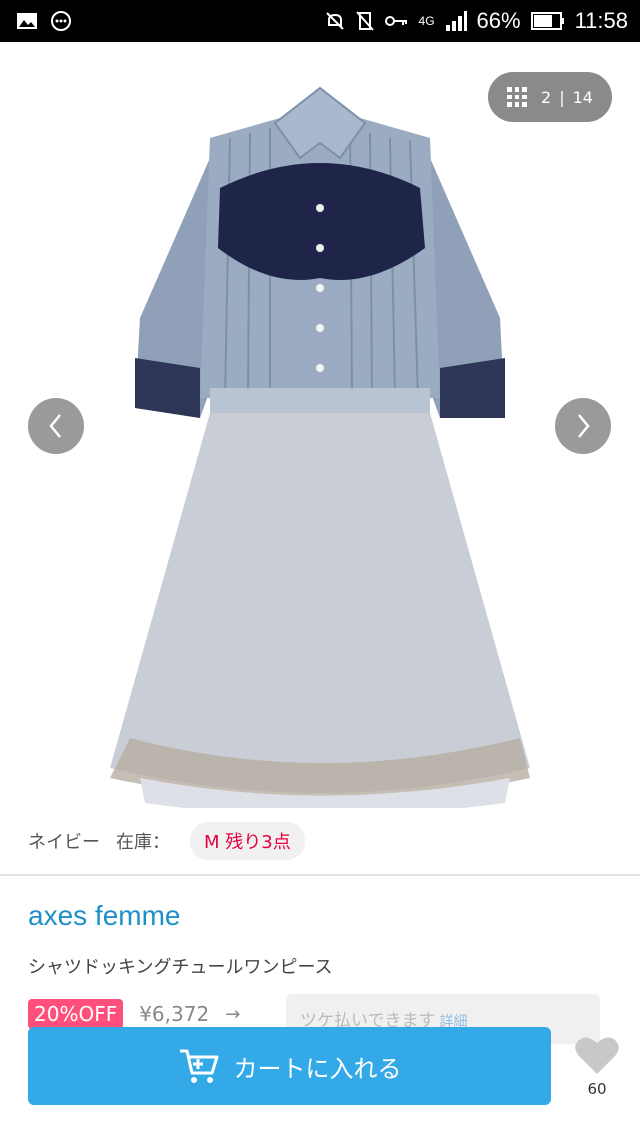 The width and height of the screenshot is (640, 1137). What do you see at coordinates (456, 21) in the screenshot?
I see `signal-icon` at bounding box center [456, 21].